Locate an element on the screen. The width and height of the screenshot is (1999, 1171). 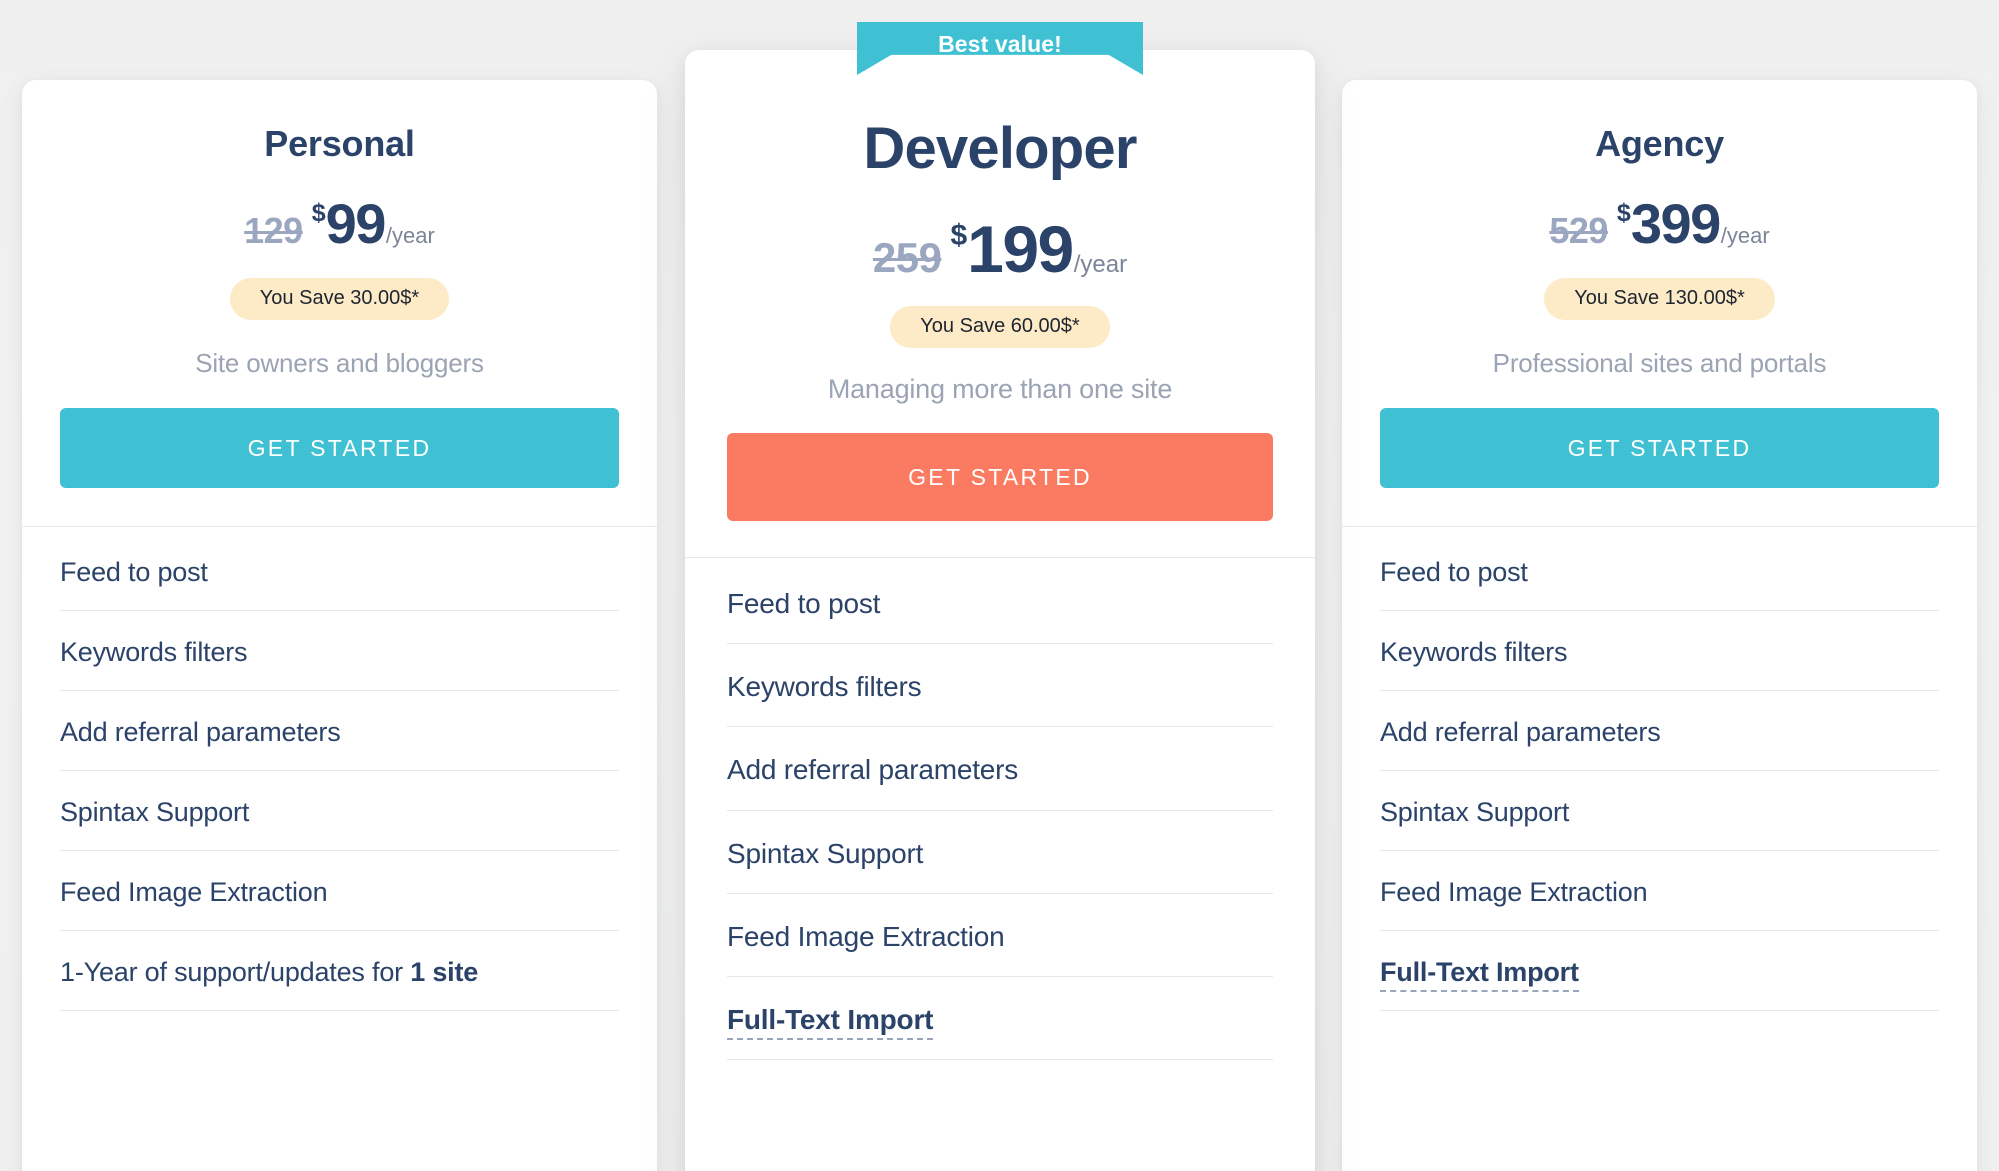
price-row-personal: 129 $ 99 /year is located at coordinates (339, 224).